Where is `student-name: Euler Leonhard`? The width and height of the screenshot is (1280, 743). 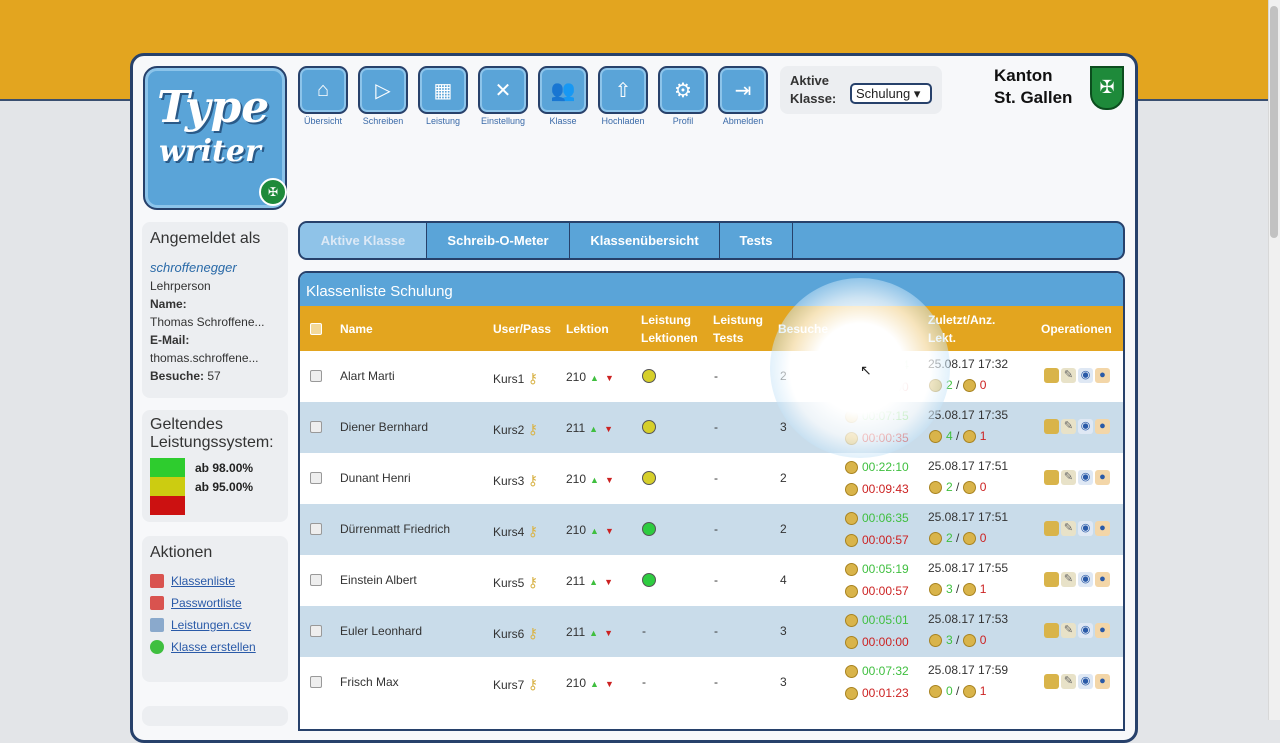
student-name: Euler Leonhard is located at coordinates (381, 631).